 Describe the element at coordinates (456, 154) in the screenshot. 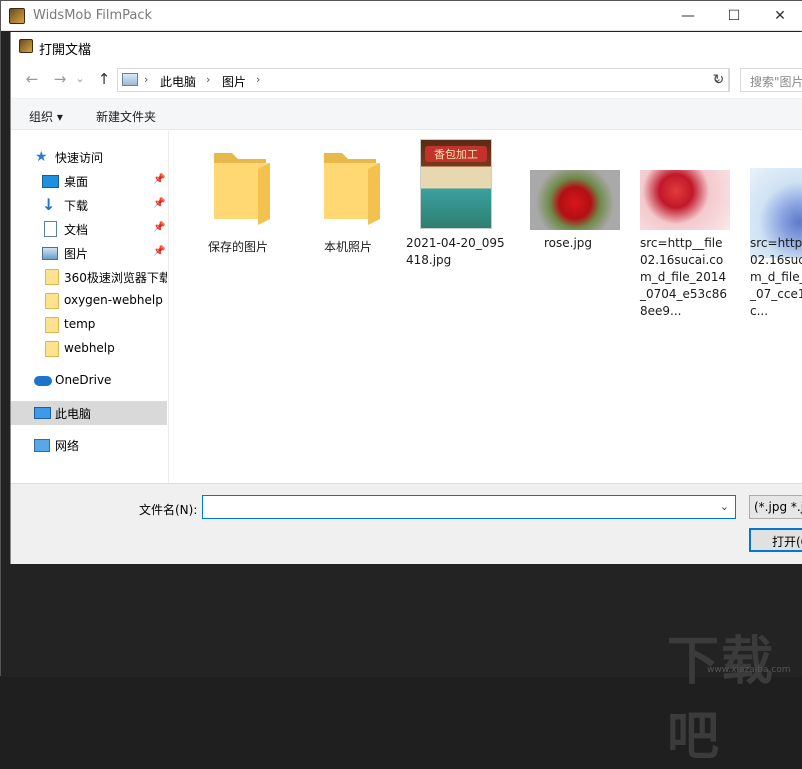

I see `thumbnail-text: 香包加工` at that location.